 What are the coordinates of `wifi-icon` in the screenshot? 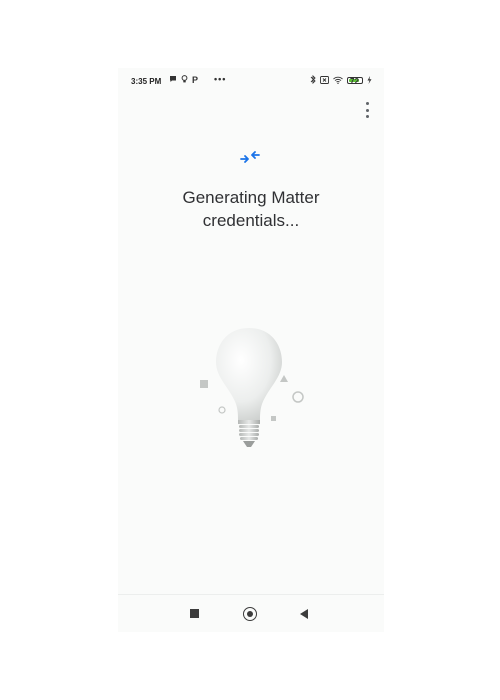 It's located at (338, 81).